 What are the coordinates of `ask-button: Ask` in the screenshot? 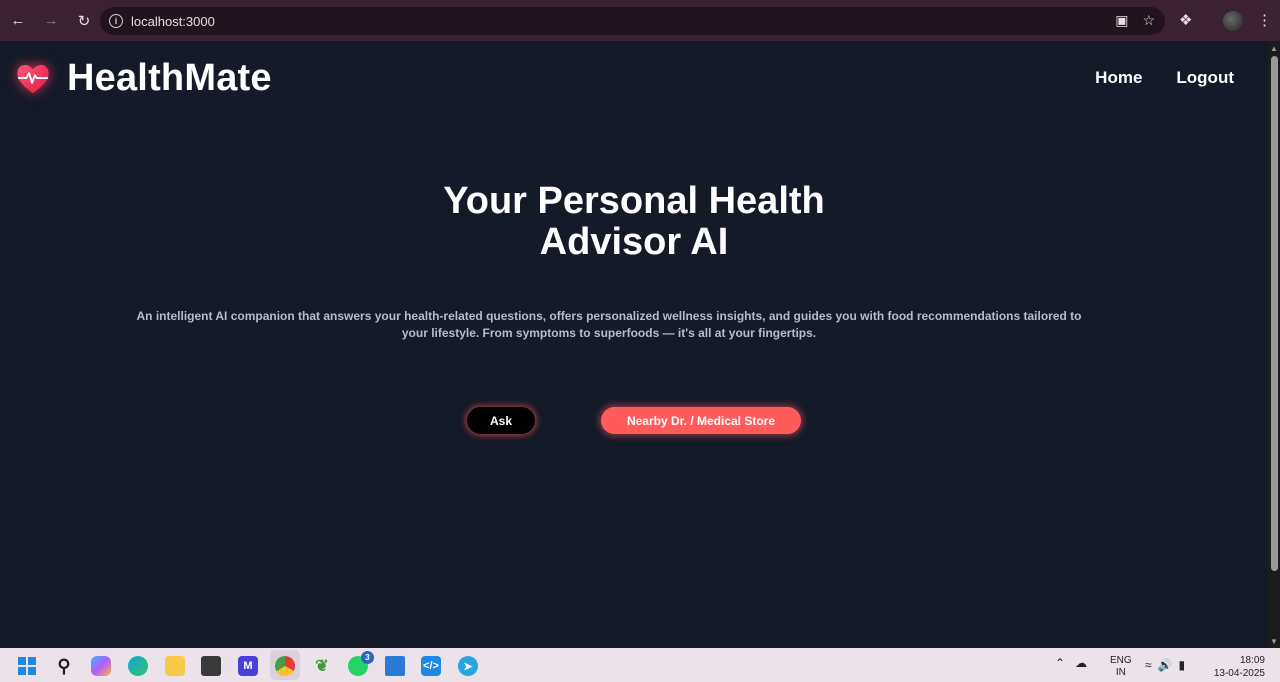 It's located at (501, 420).